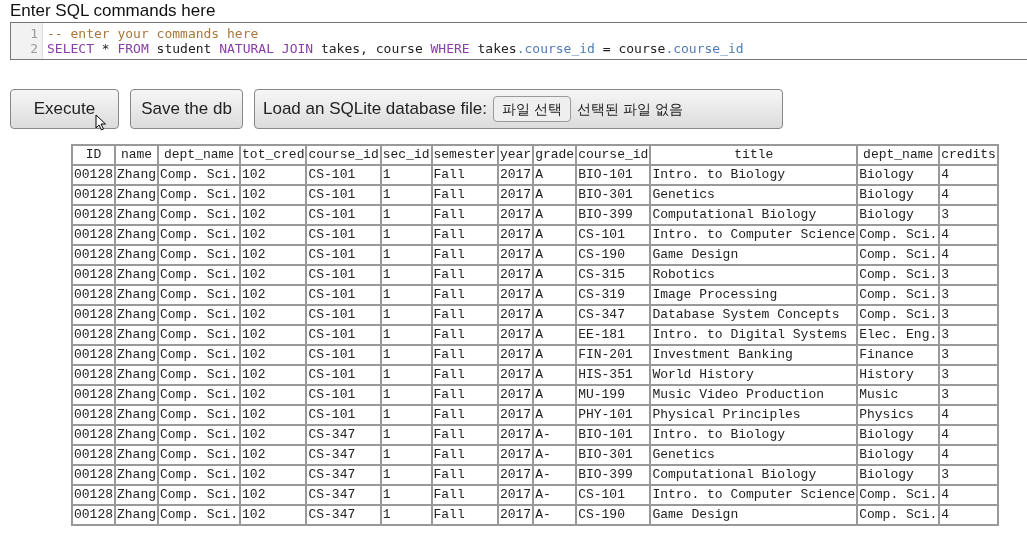 This screenshot has width=1027, height=536. I want to click on table-cell: BIO-399, so click(613, 215).